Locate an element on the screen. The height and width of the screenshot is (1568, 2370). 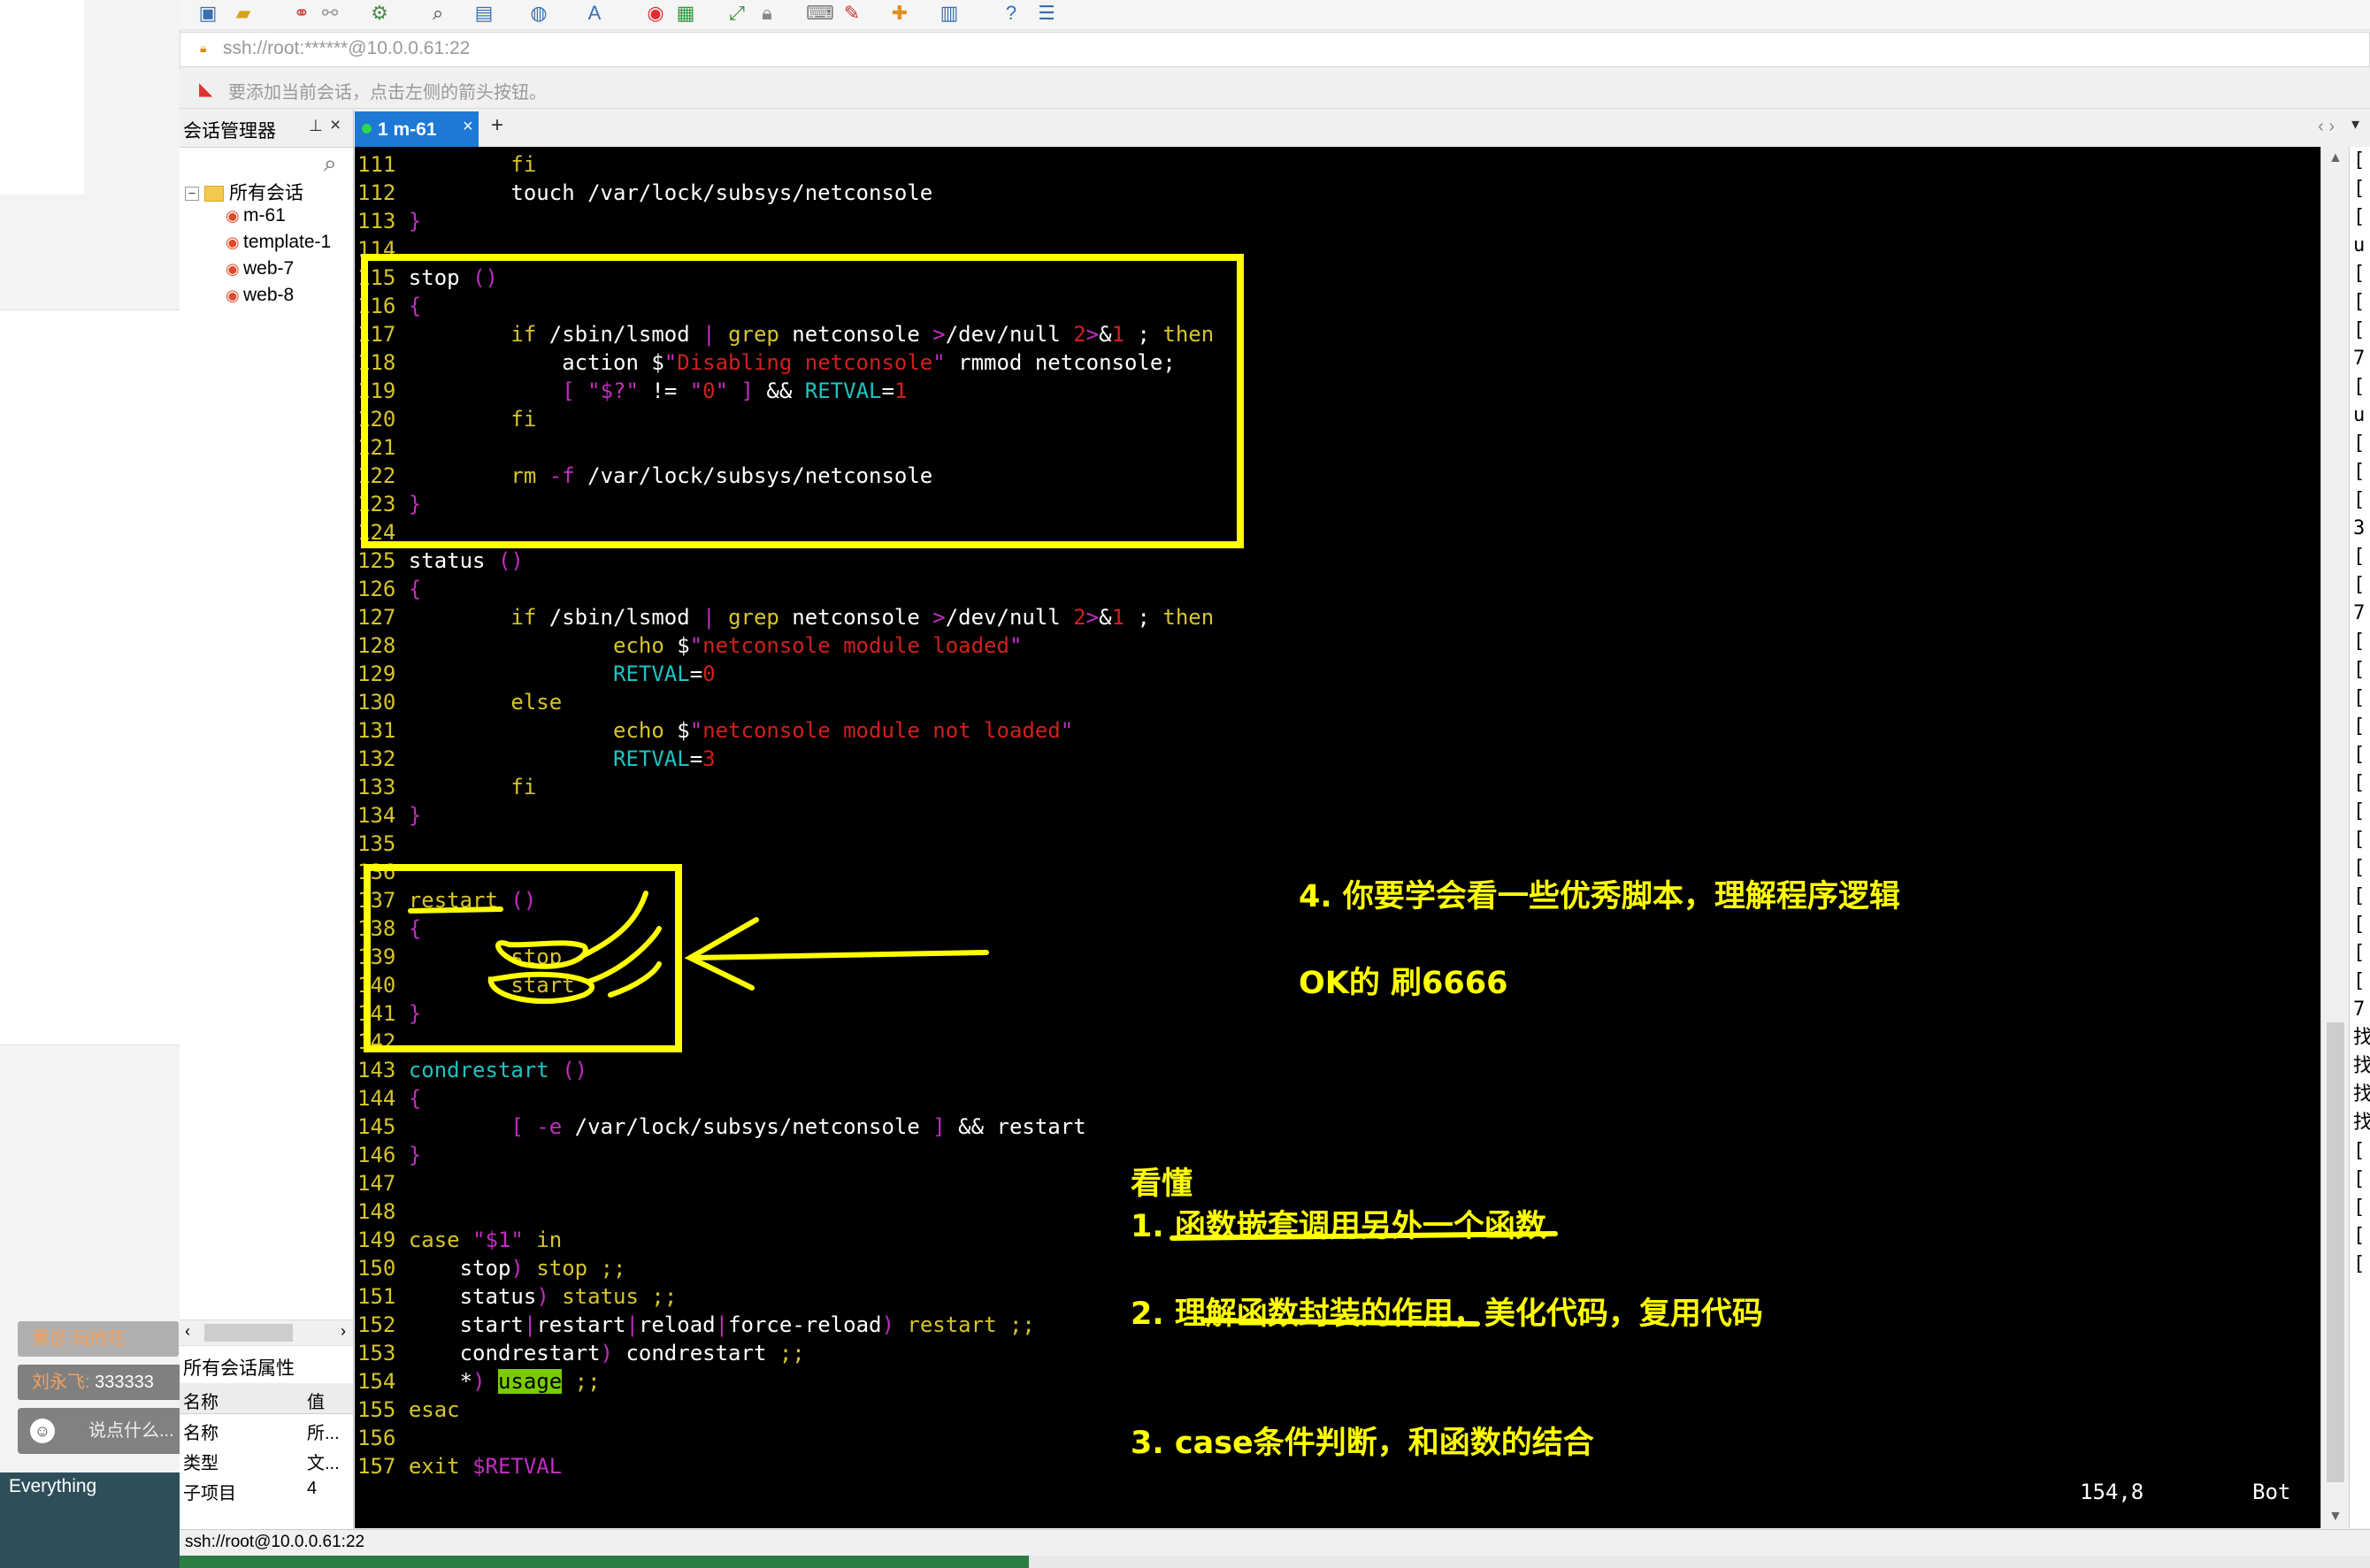
property-key: 子项目 is located at coordinates (210, 1493).